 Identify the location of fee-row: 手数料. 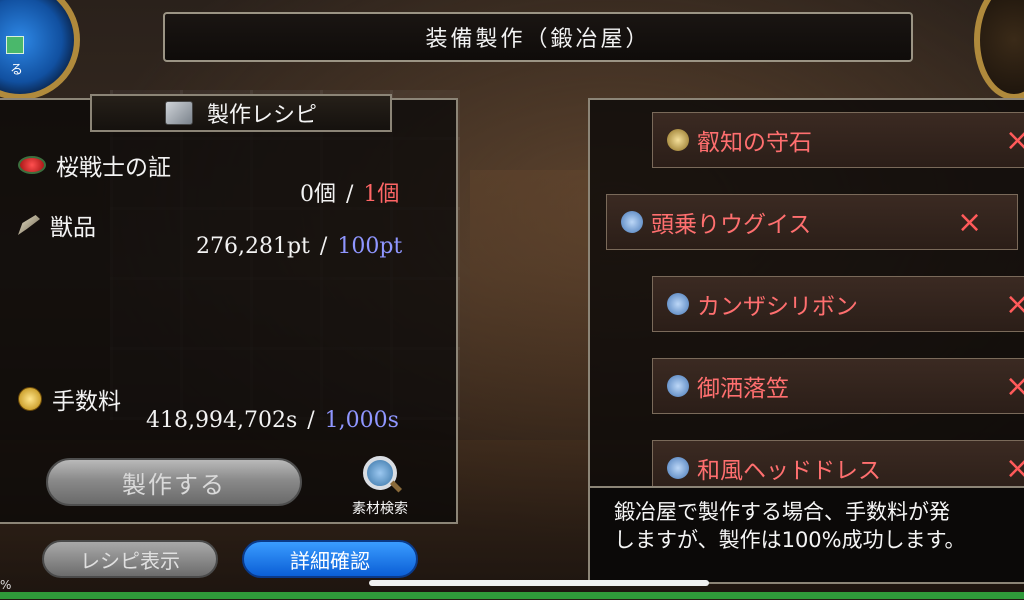
(69, 399).